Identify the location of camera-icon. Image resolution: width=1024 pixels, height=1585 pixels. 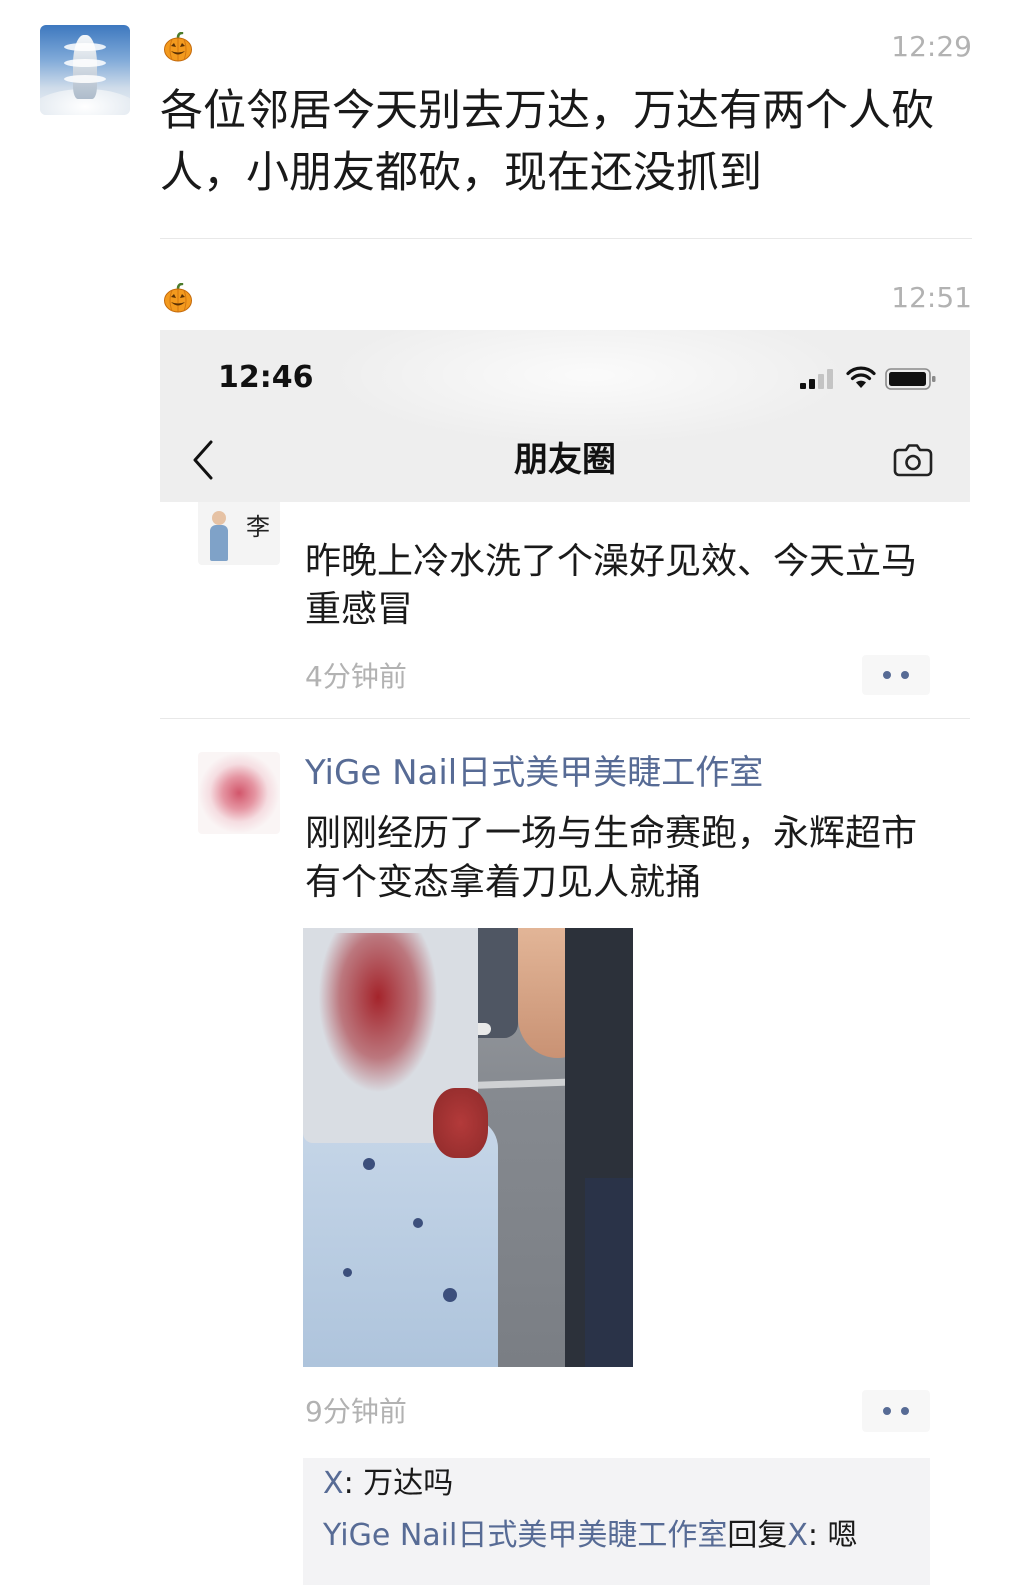
(913, 460).